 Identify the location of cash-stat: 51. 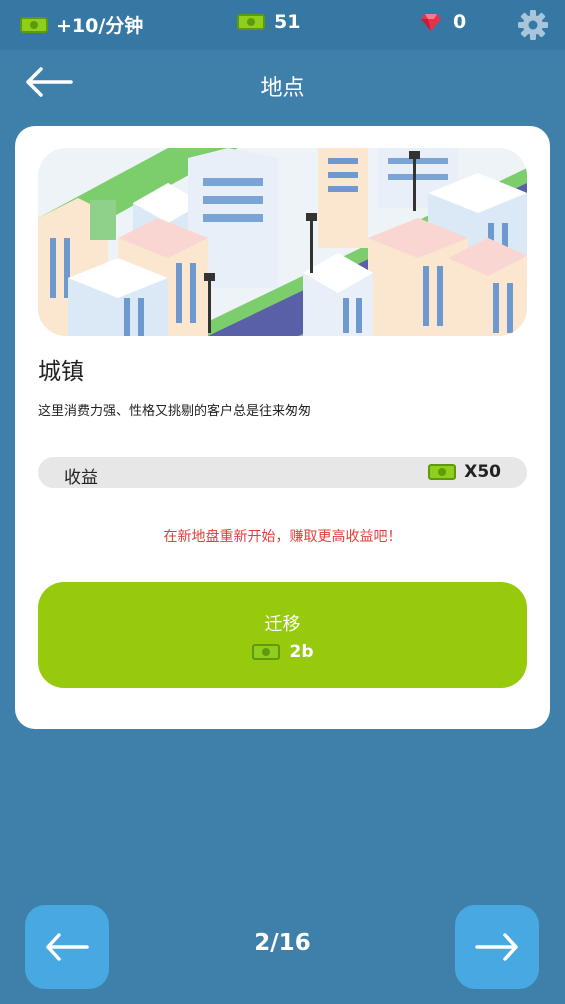
(268, 22).